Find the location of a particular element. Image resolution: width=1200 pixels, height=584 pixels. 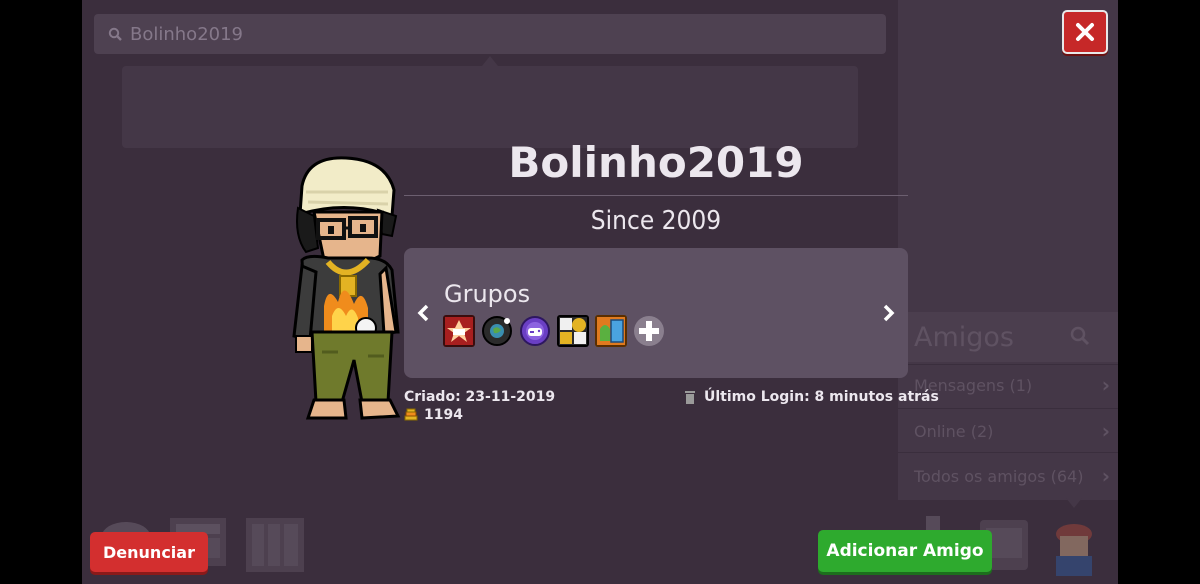

friends-item-online: Online (2) › is located at coordinates (1014, 431).